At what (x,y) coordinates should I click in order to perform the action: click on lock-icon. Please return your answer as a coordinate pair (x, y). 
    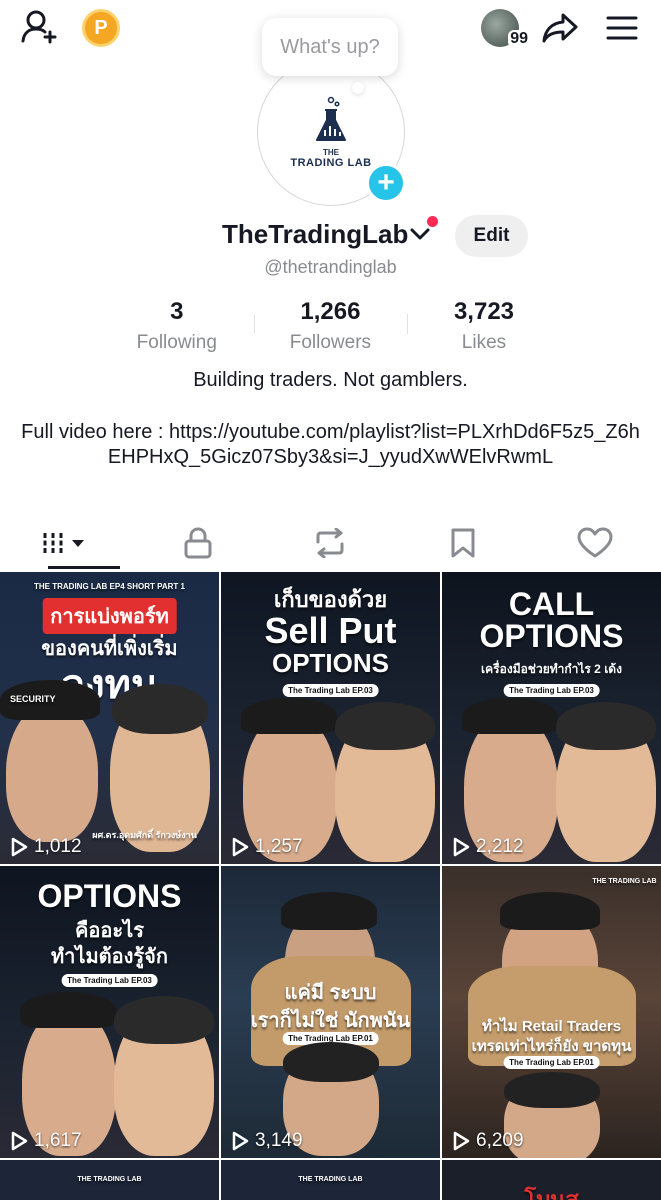
    Looking at the image, I should click on (198, 543).